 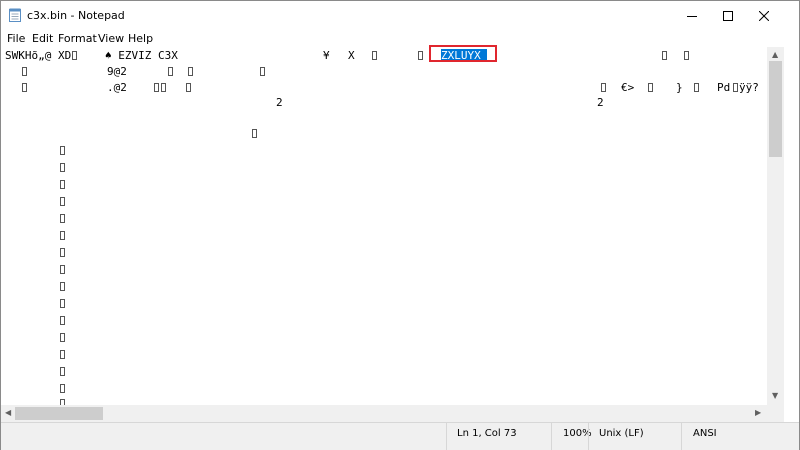 I want to click on status-line-endings-cell: Unix (LF), so click(x=634, y=436).